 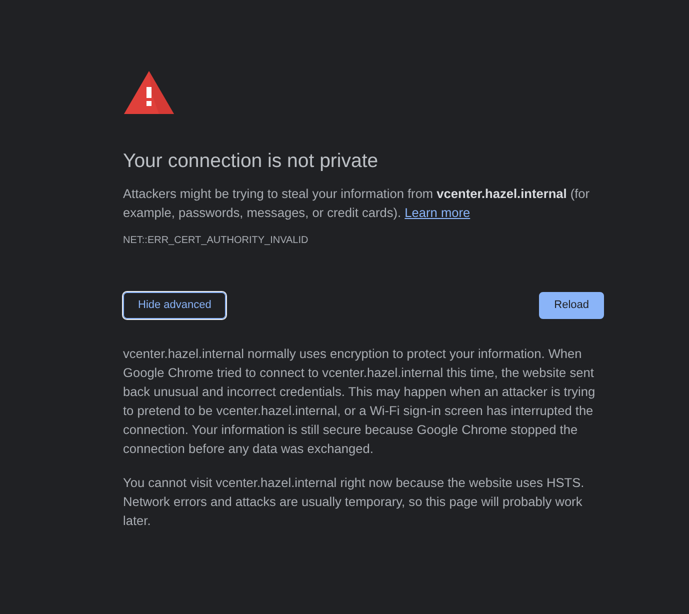 I want to click on advanced-button: Hide advanced, so click(x=174, y=305).